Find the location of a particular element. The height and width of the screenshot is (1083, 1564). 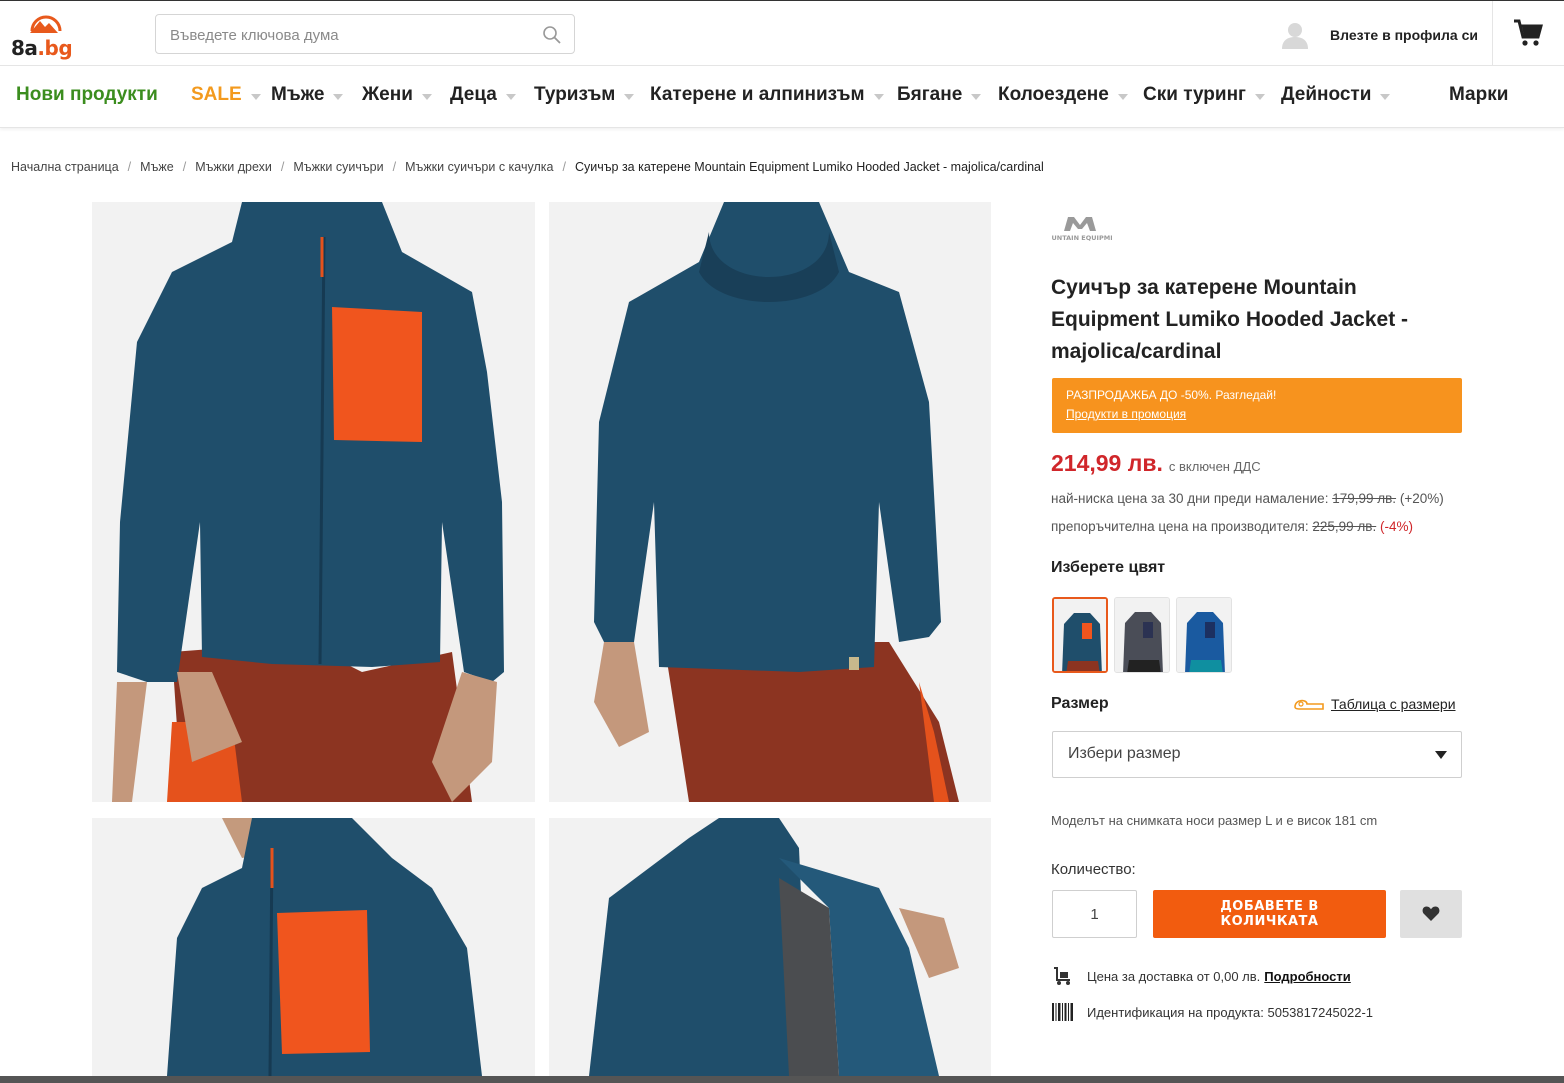

promo-text: РАЗПРОДАЖБА ДО -50%. Разгледай! is located at coordinates (1257, 395).